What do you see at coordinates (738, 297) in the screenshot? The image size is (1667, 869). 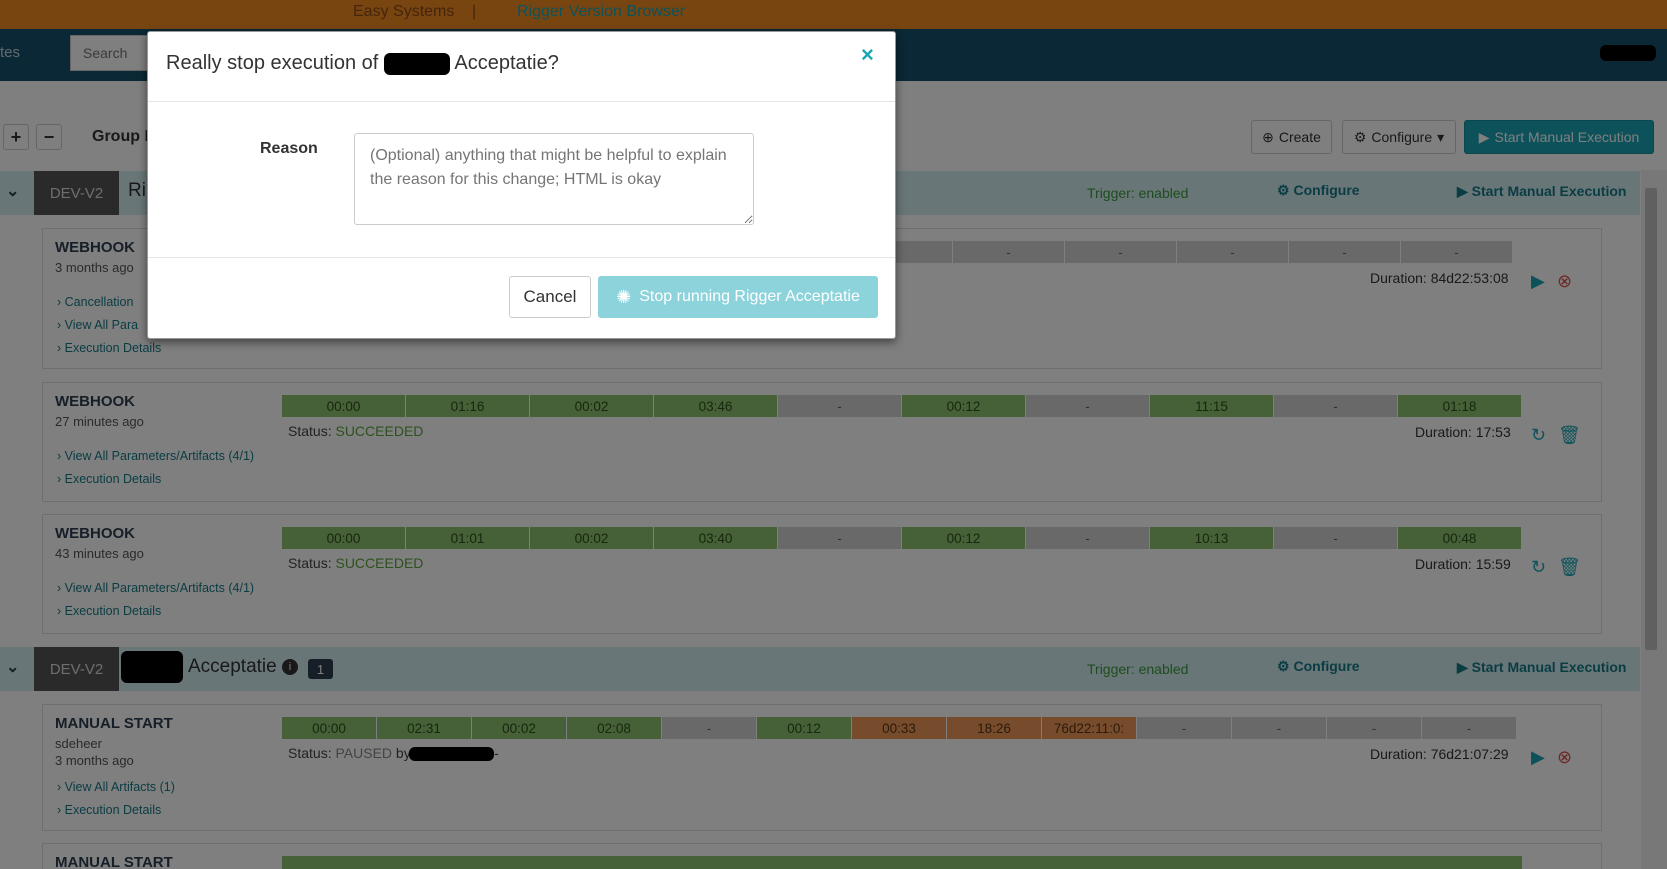 I see `stop-running-button: ✺ Stop running Rigger Acceptatie` at bounding box center [738, 297].